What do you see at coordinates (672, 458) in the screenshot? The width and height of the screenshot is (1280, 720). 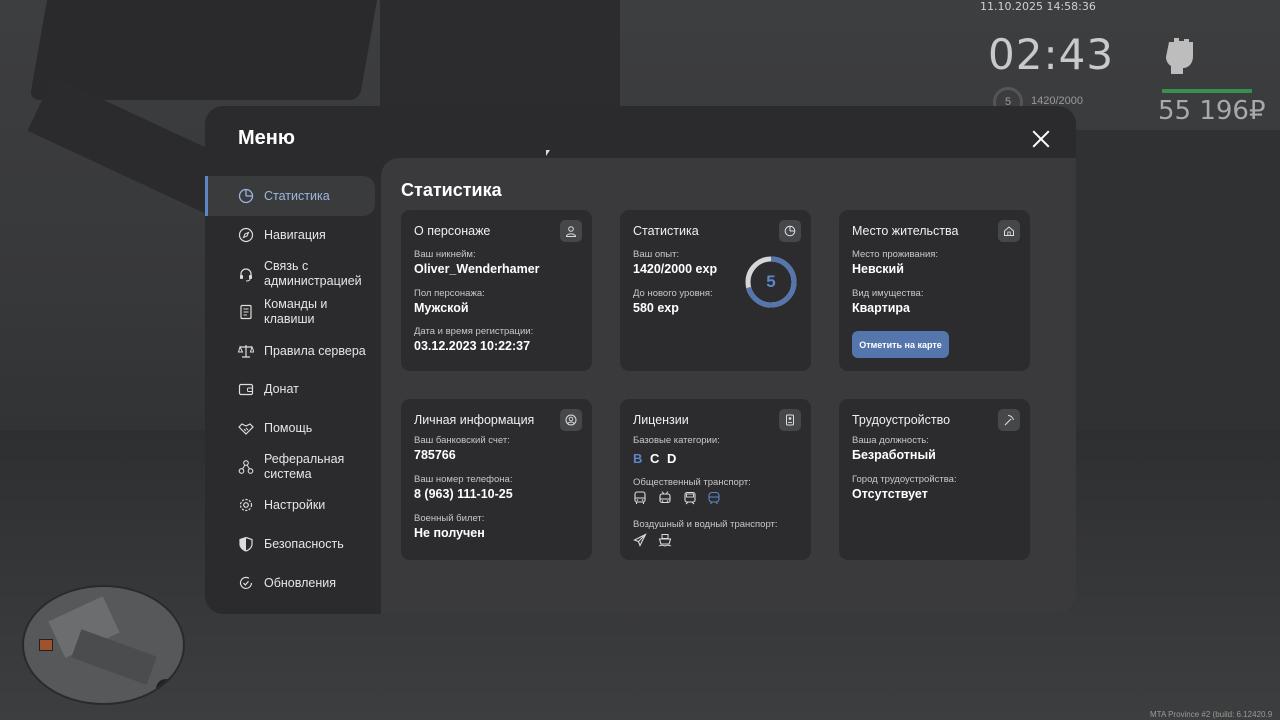 I see `license-category-d: D` at bounding box center [672, 458].